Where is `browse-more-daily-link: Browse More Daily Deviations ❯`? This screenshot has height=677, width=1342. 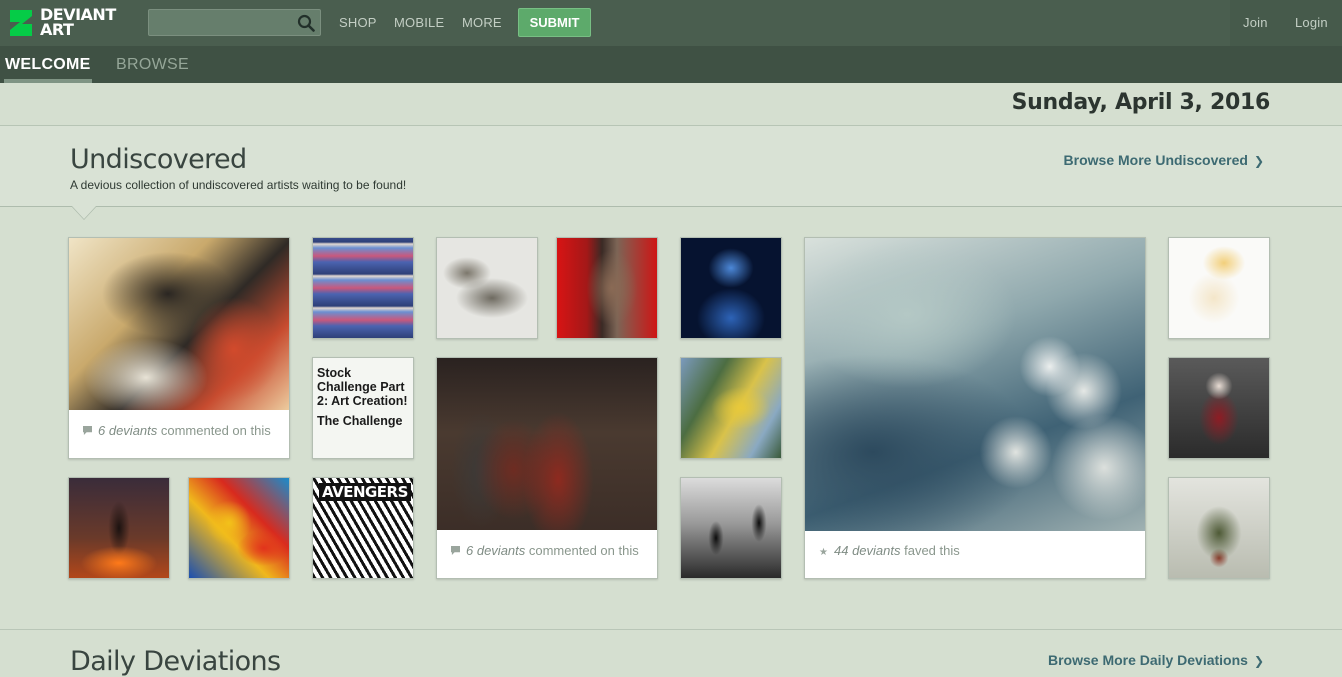 browse-more-daily-link: Browse More Daily Deviations ❯ is located at coordinates (1156, 660).